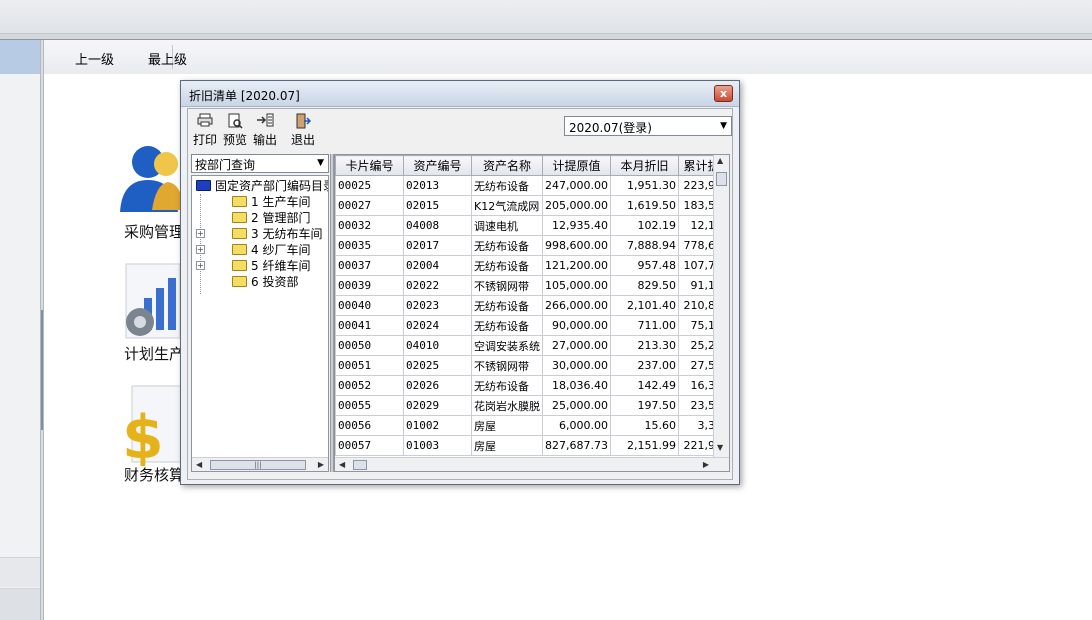 This screenshot has height=620, width=1092. Describe the element at coordinates (576, 225) in the screenshot. I see `table-cell: 12,935.40` at that location.